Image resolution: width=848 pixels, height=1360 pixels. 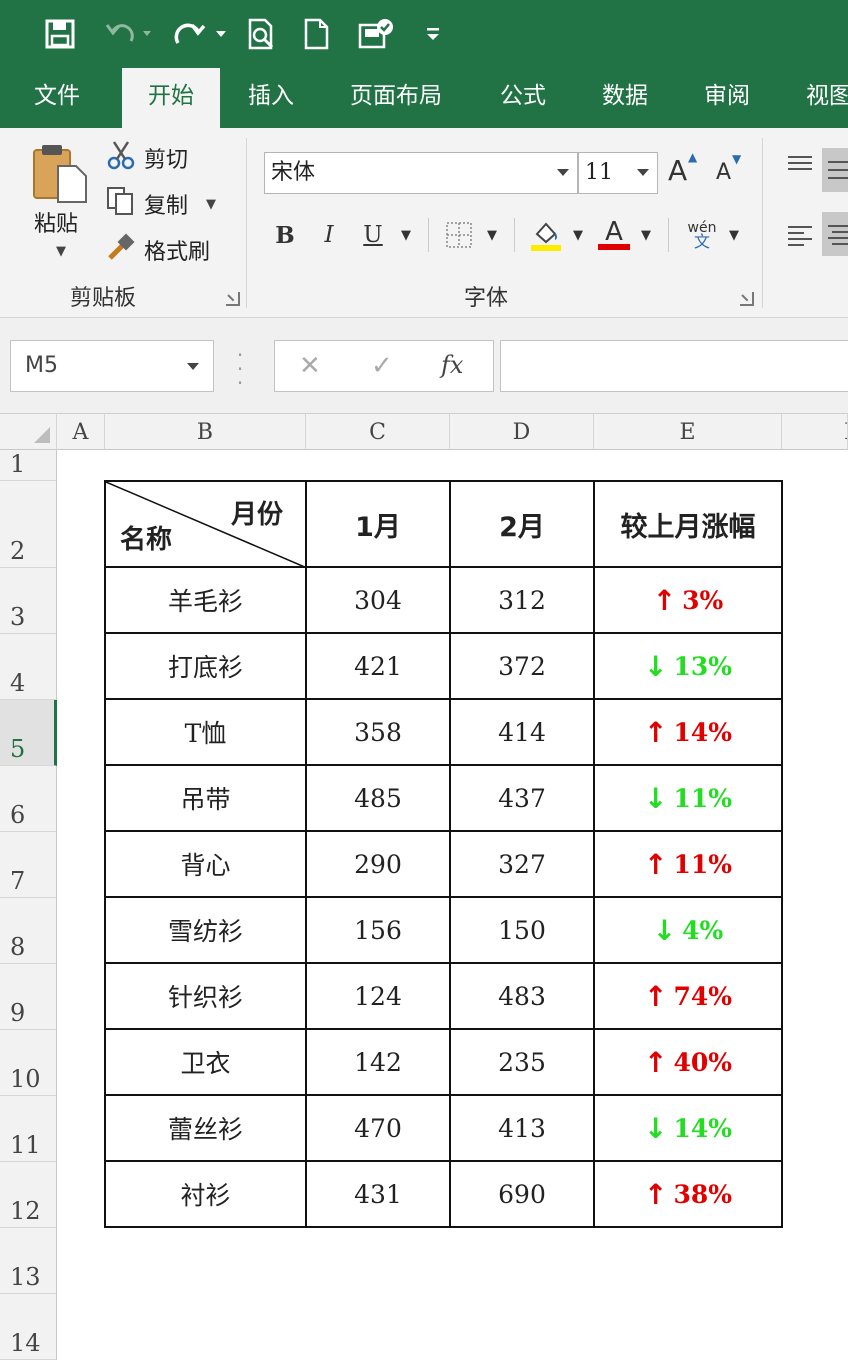 What do you see at coordinates (674, 366) in the screenshot?
I see `formula-input` at bounding box center [674, 366].